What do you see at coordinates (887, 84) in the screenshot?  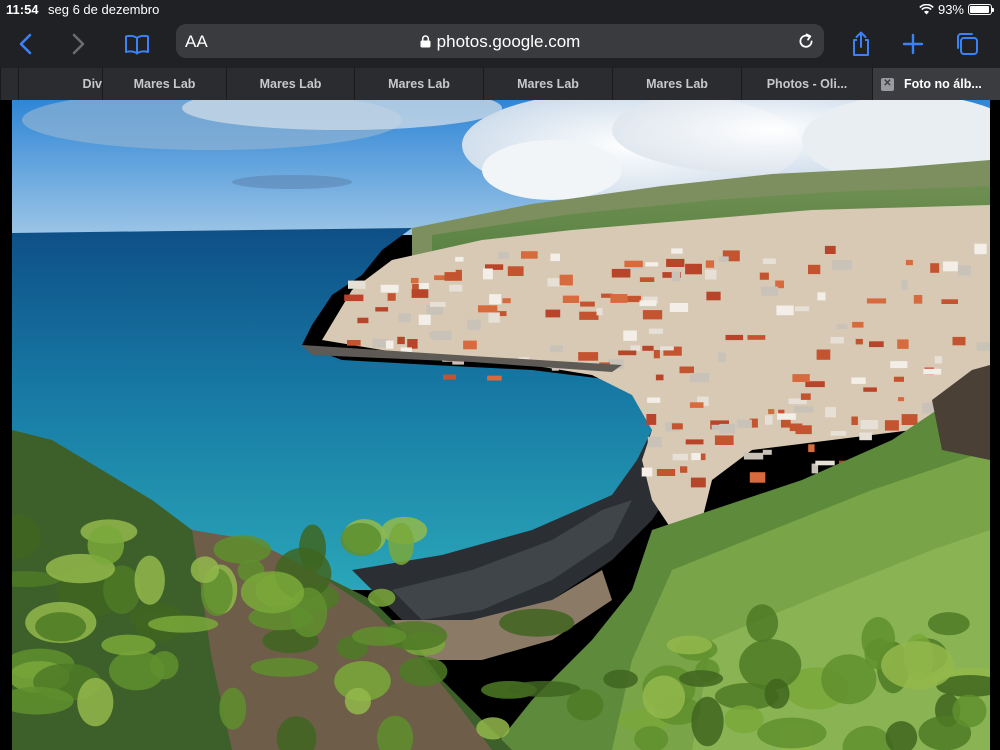 I see `close-icon: ✕` at bounding box center [887, 84].